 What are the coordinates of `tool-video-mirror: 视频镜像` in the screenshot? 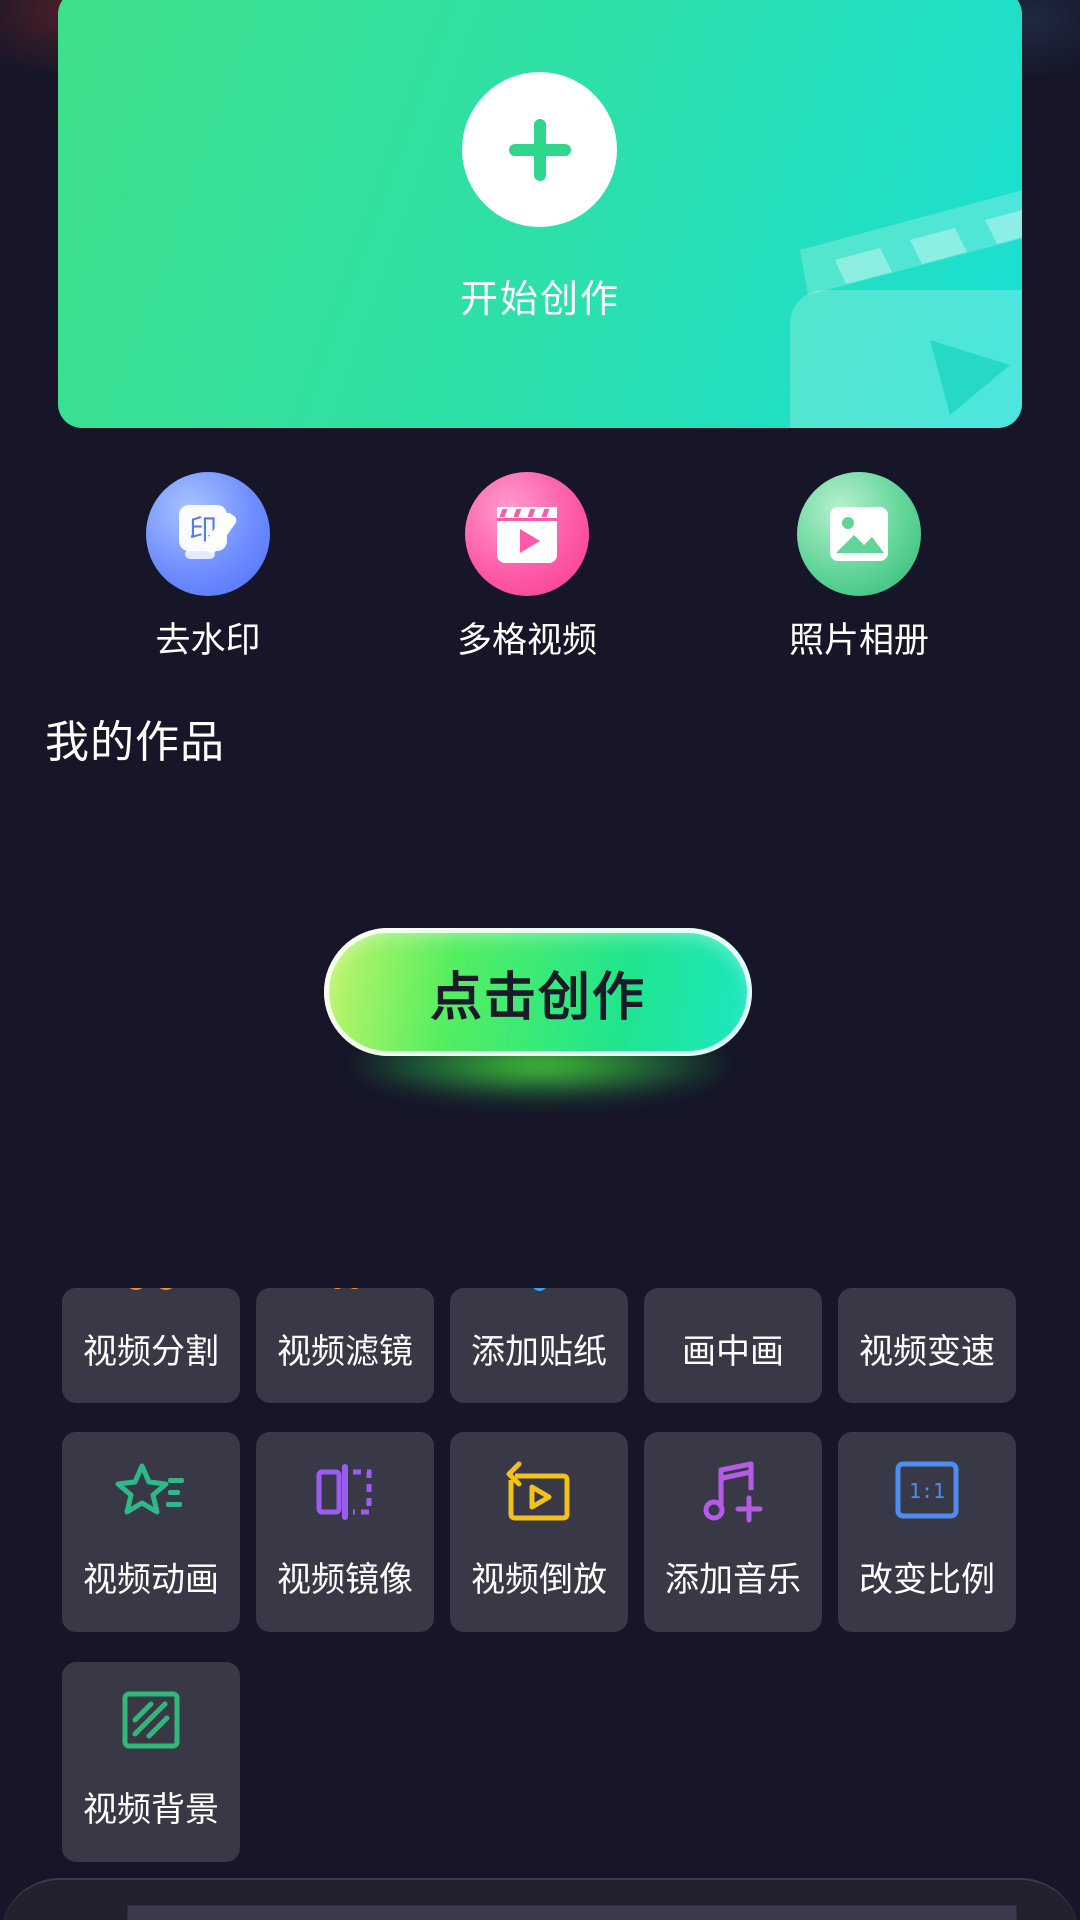 It's located at (345, 1532).